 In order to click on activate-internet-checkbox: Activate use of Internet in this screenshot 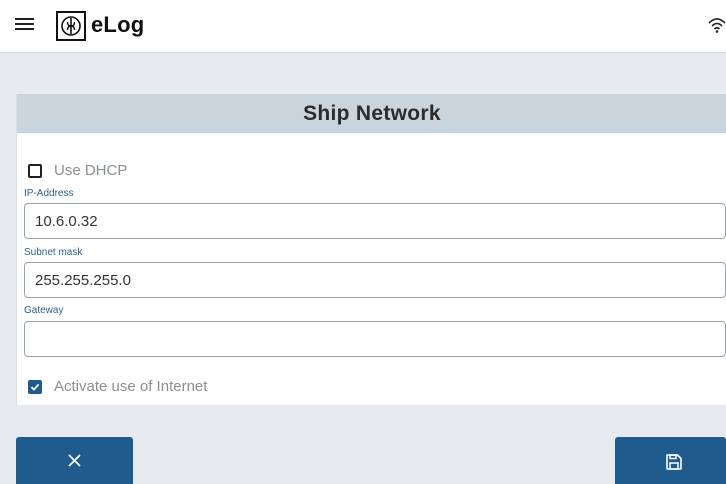, I will do `click(117, 386)`.